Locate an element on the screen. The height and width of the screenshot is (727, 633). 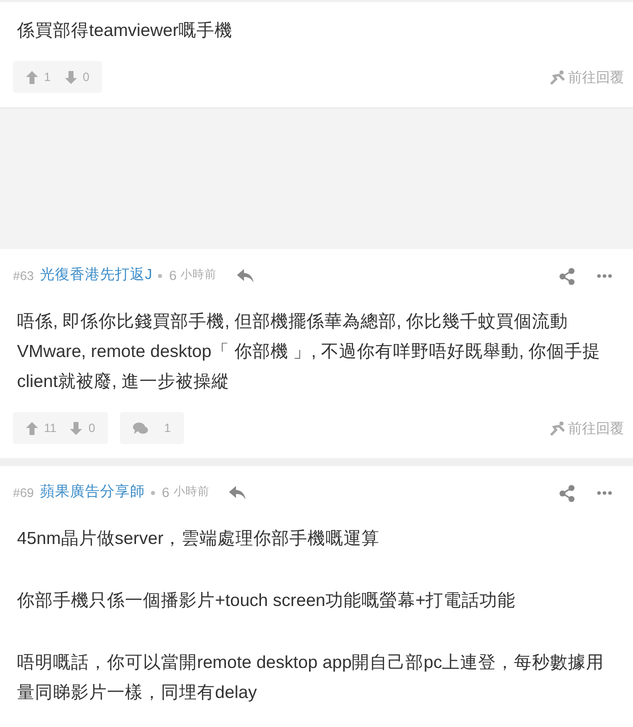
author-link: 蘋果廣告分享師 is located at coordinates (92, 493).